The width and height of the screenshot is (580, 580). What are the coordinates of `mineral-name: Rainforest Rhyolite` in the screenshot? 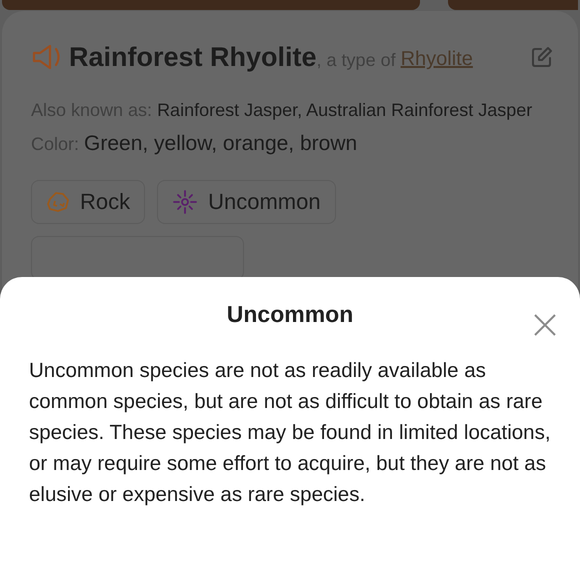 It's located at (193, 57).